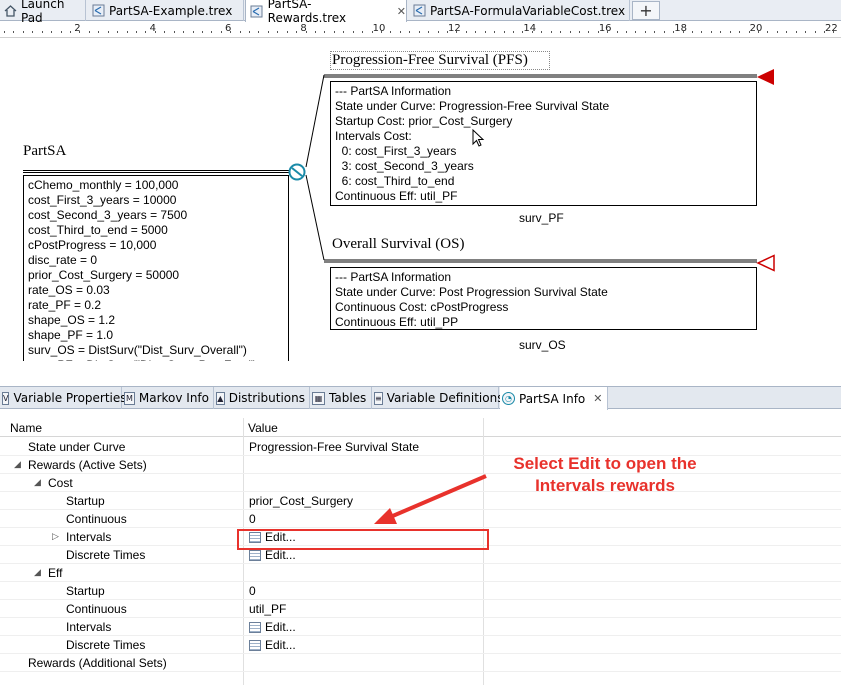 This screenshot has height=685, width=841. Describe the element at coordinates (420, 573) in the screenshot. I see `table-row: ◢ Eff` at that location.